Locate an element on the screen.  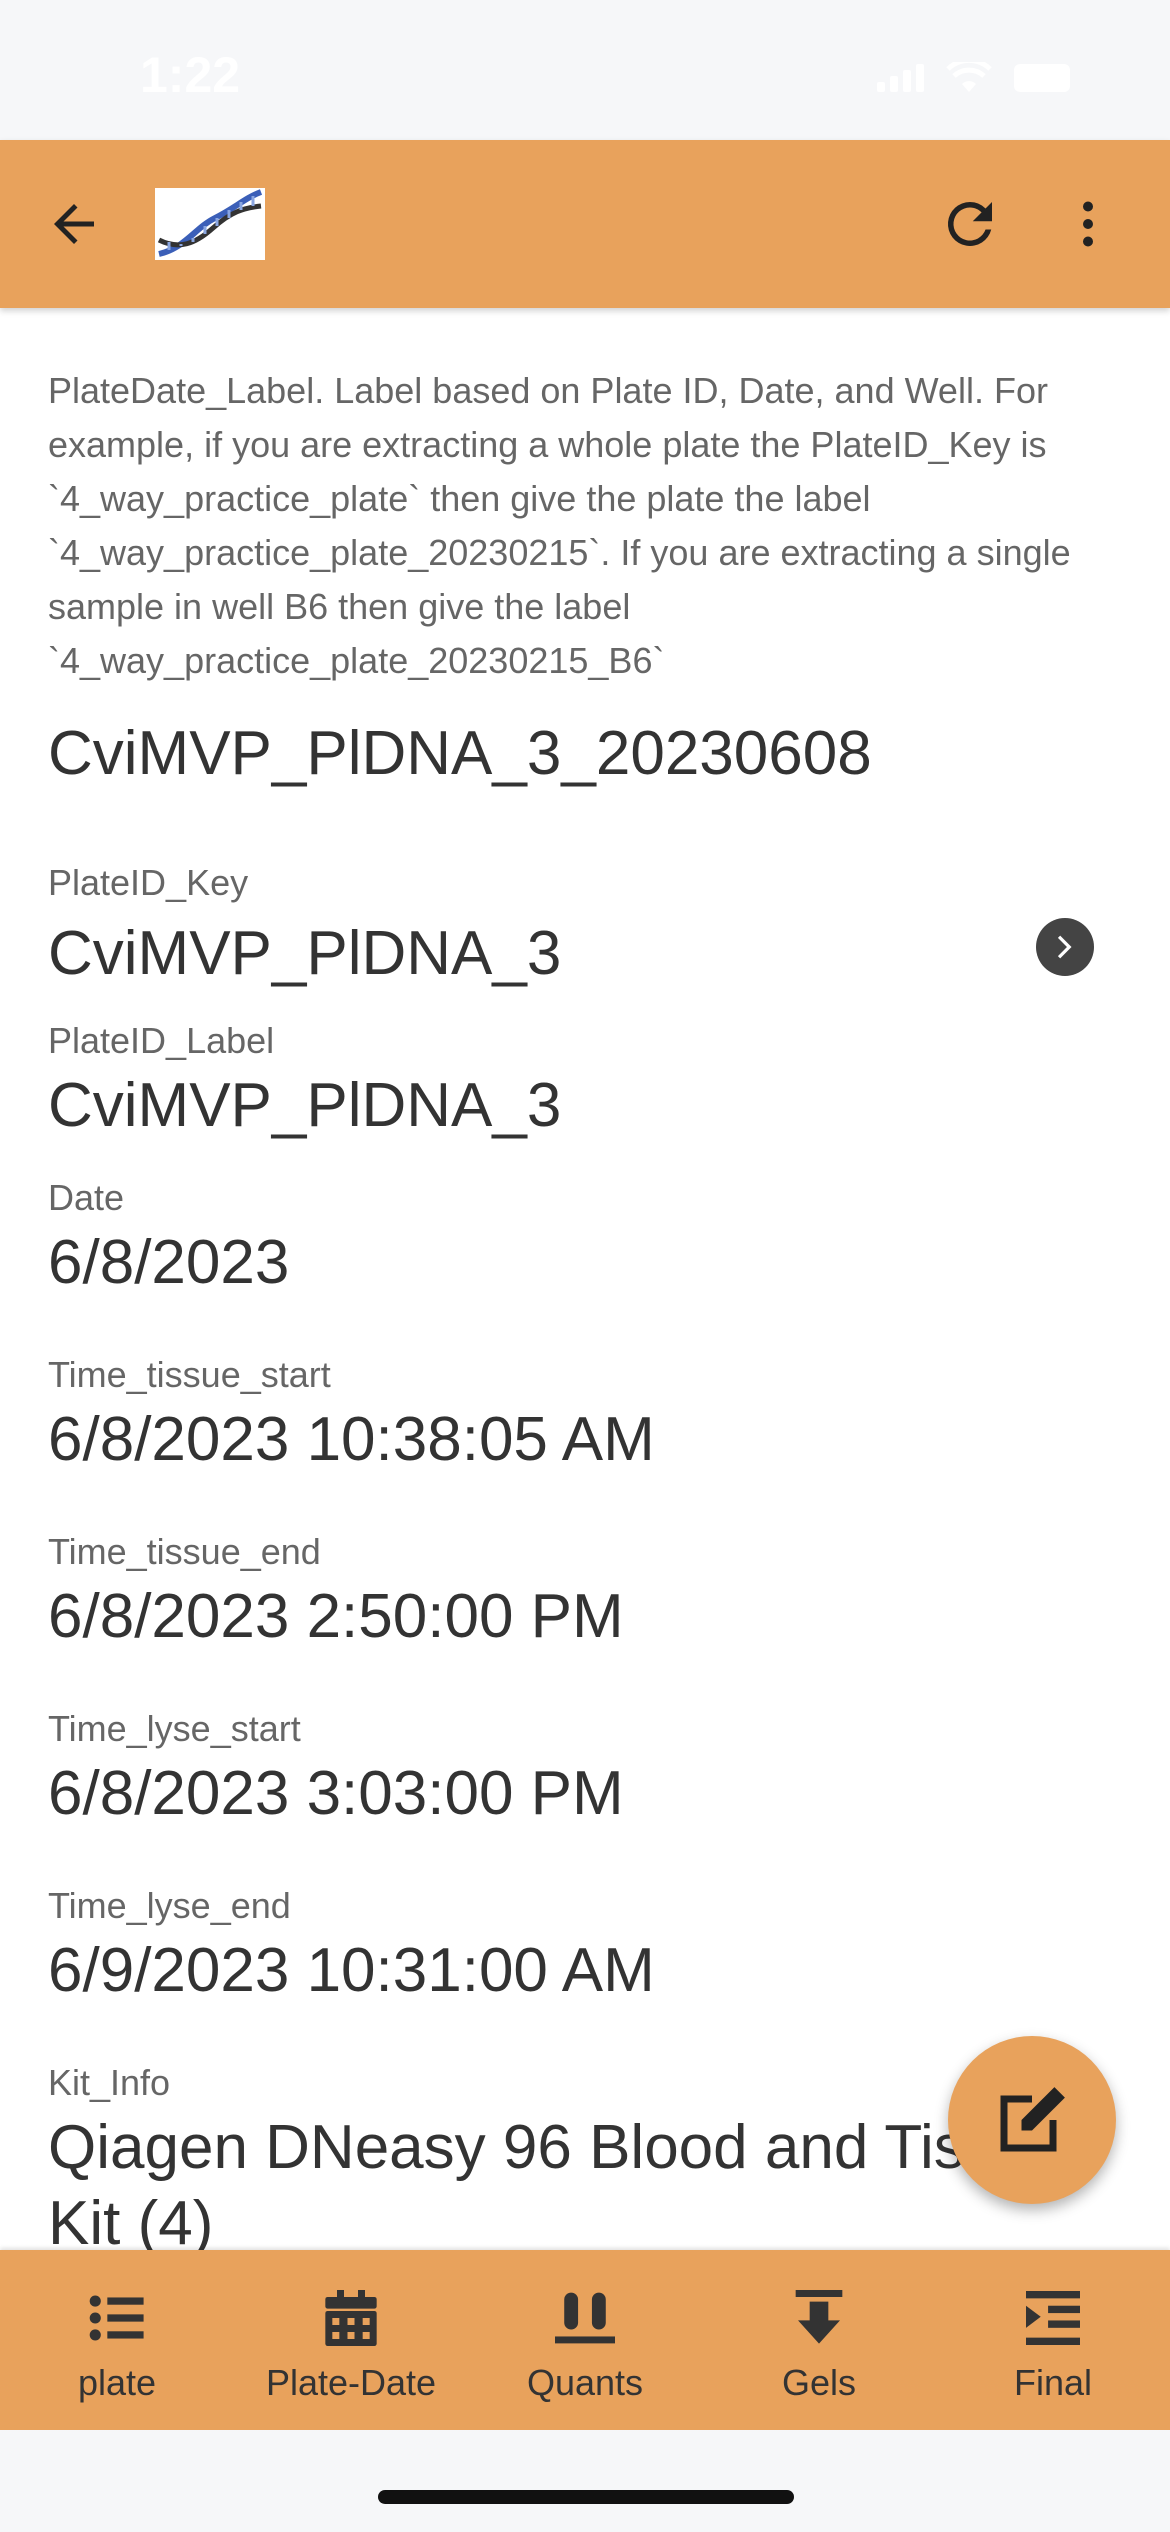
more-vertical-icon is located at coordinates (1088, 224).